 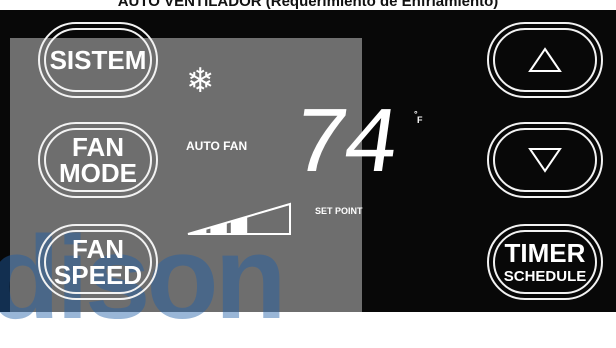 I want to click on temperature-unit: ° F, so click(x=418, y=117).